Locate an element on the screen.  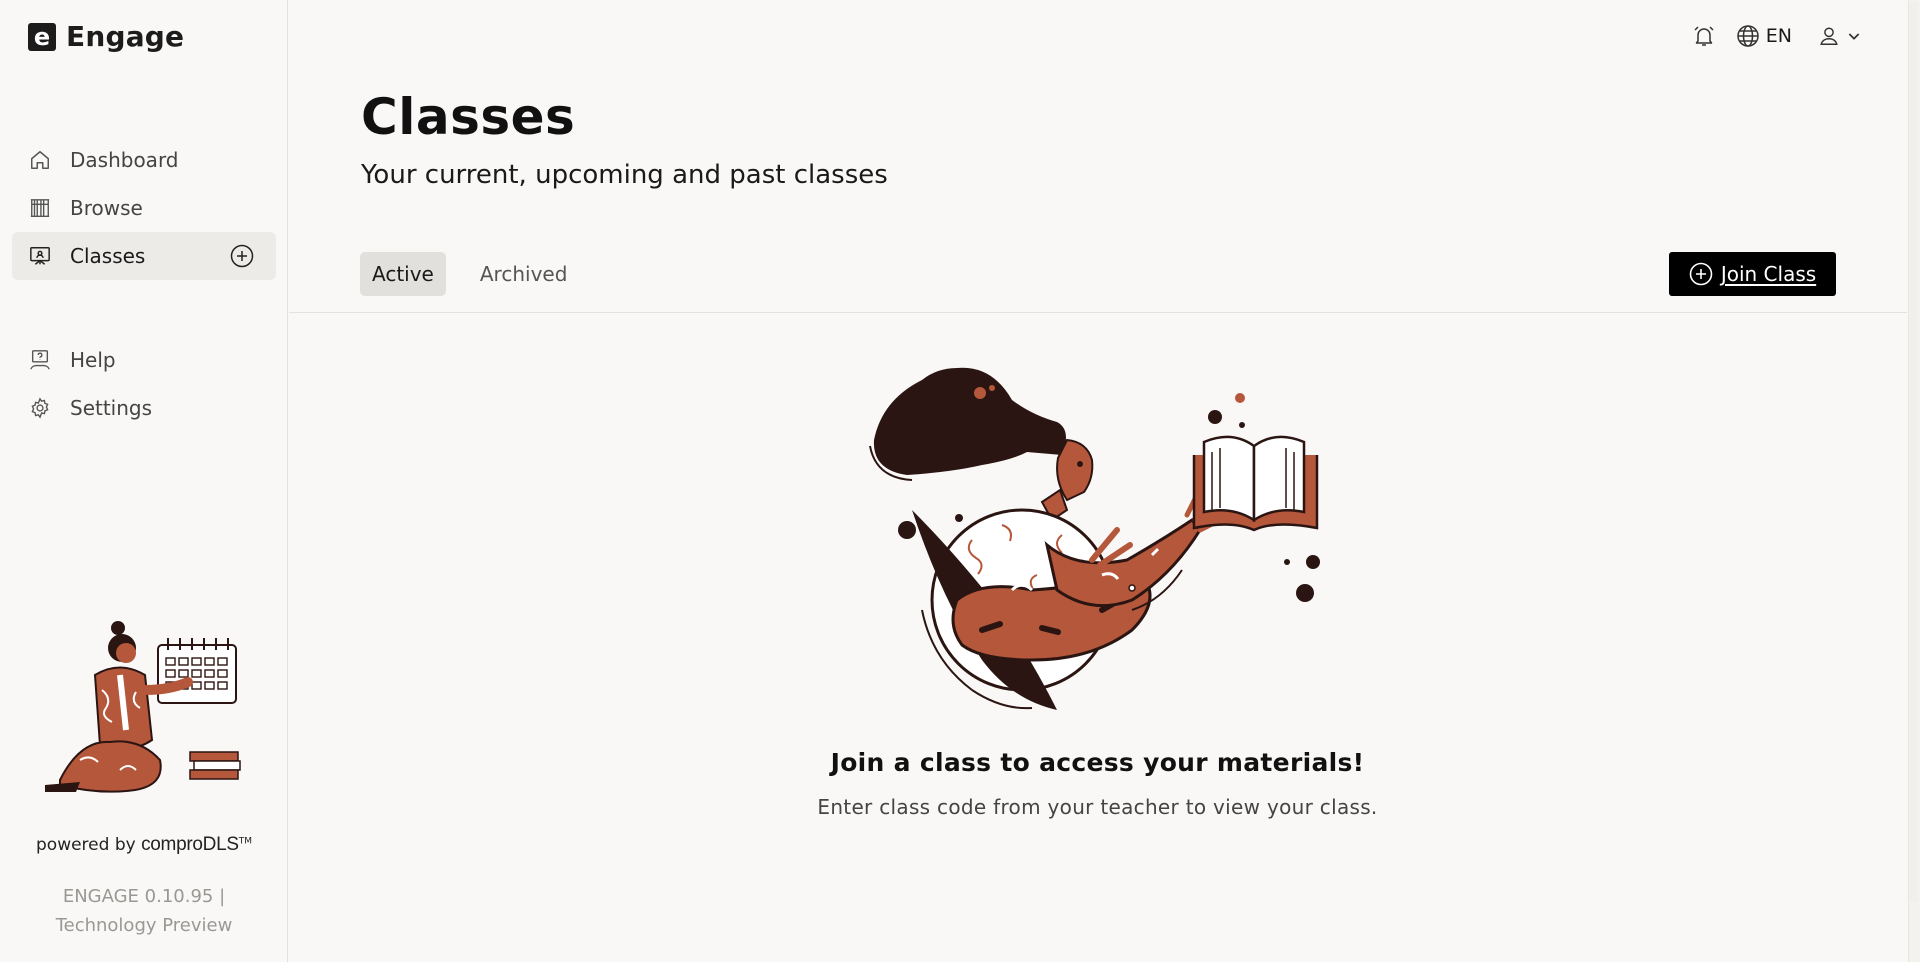
language-code: EN is located at coordinates (1778, 36).